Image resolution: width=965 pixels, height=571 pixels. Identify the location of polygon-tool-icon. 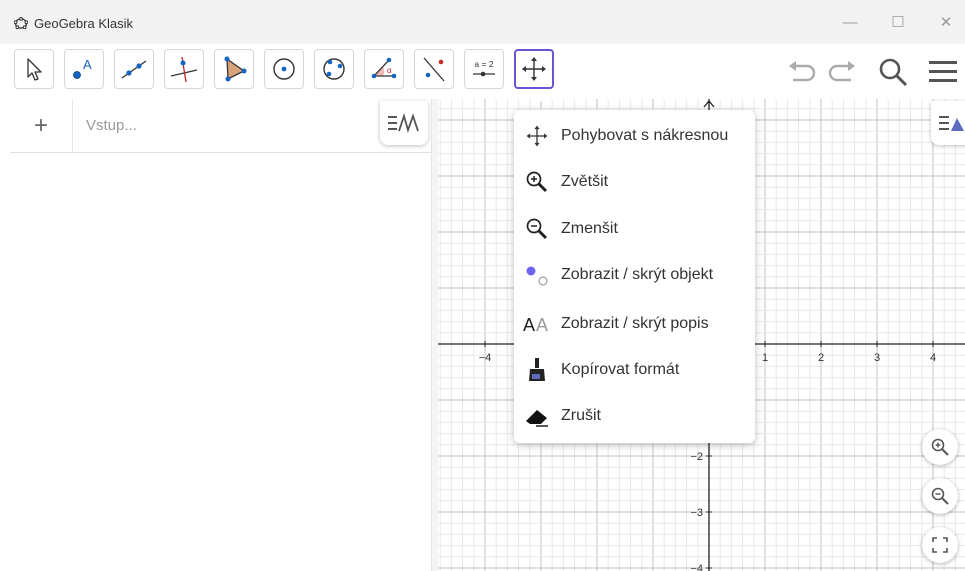
(235, 69).